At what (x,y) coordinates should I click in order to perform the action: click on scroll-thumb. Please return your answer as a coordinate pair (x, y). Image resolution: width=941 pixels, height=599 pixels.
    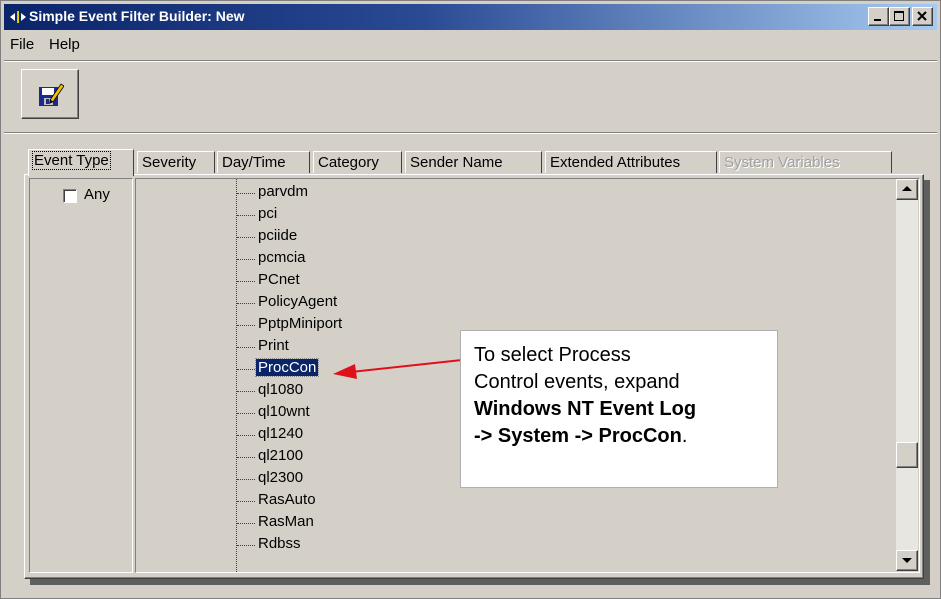
    Looking at the image, I should click on (907, 455).